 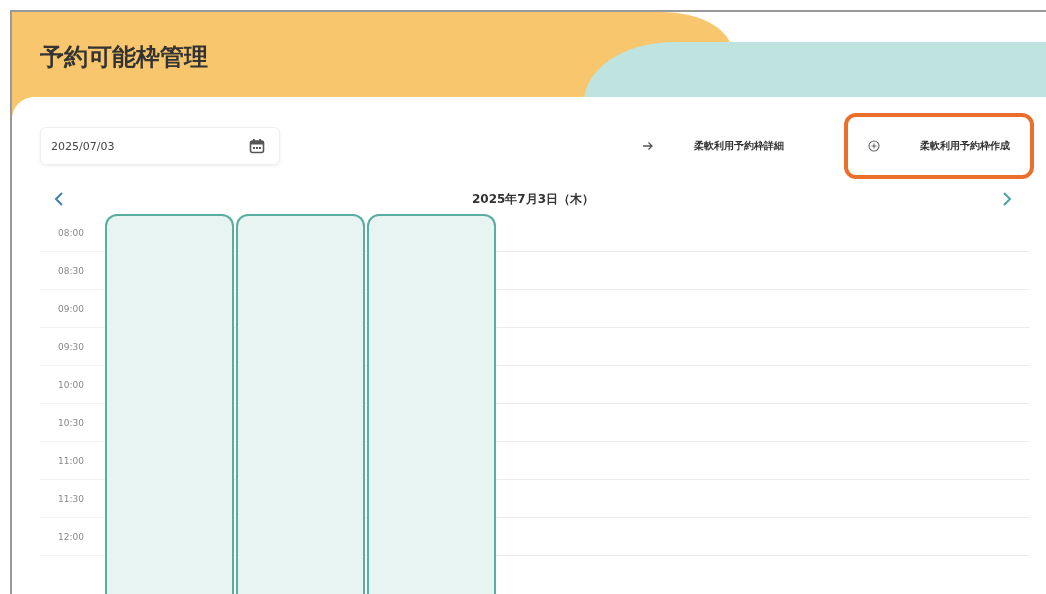 What do you see at coordinates (83, 146) in the screenshot?
I see `date-value: 2025/07/03` at bounding box center [83, 146].